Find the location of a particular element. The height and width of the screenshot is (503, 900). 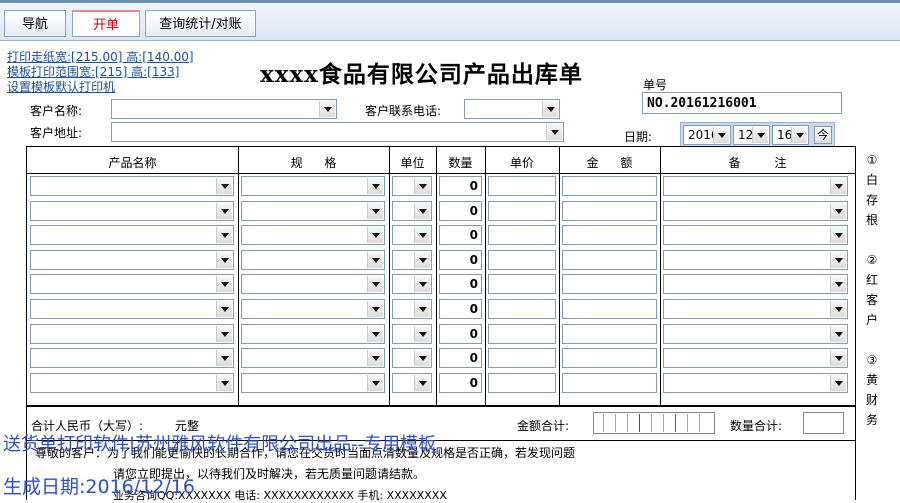

customer-name-combo is located at coordinates (224, 109).